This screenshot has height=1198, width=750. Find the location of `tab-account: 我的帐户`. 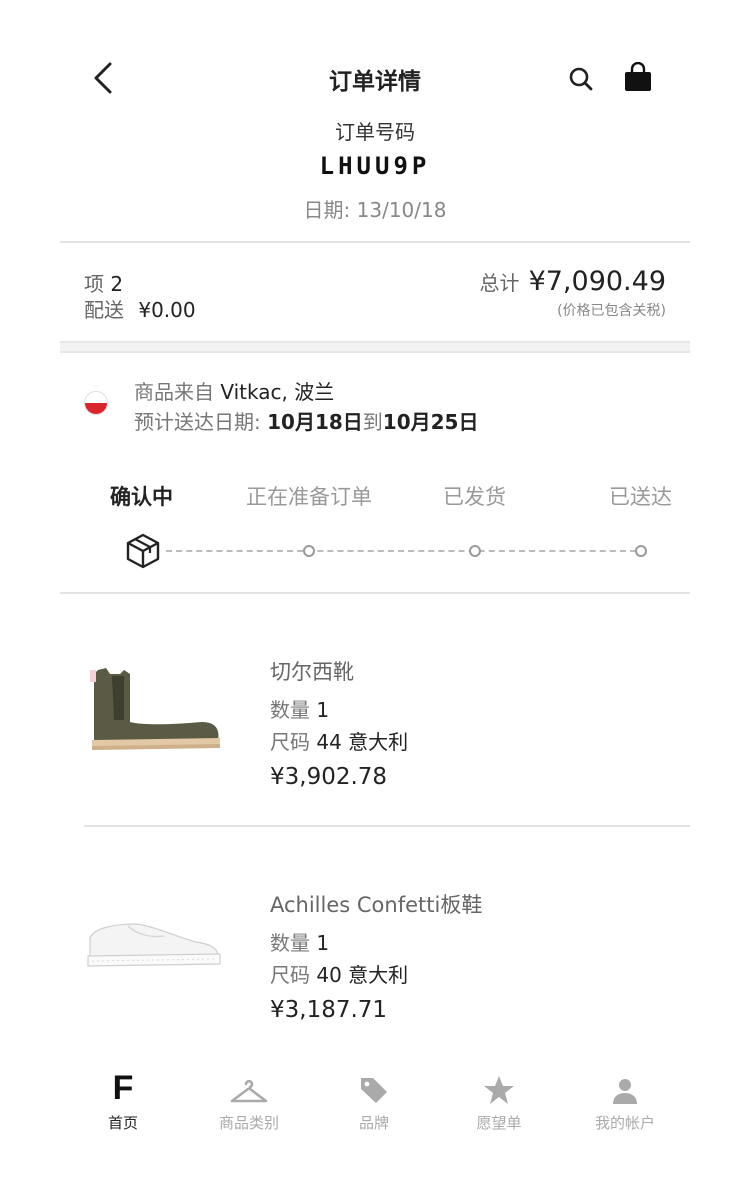

tab-account: 我的帐户 is located at coordinates (625, 1100).